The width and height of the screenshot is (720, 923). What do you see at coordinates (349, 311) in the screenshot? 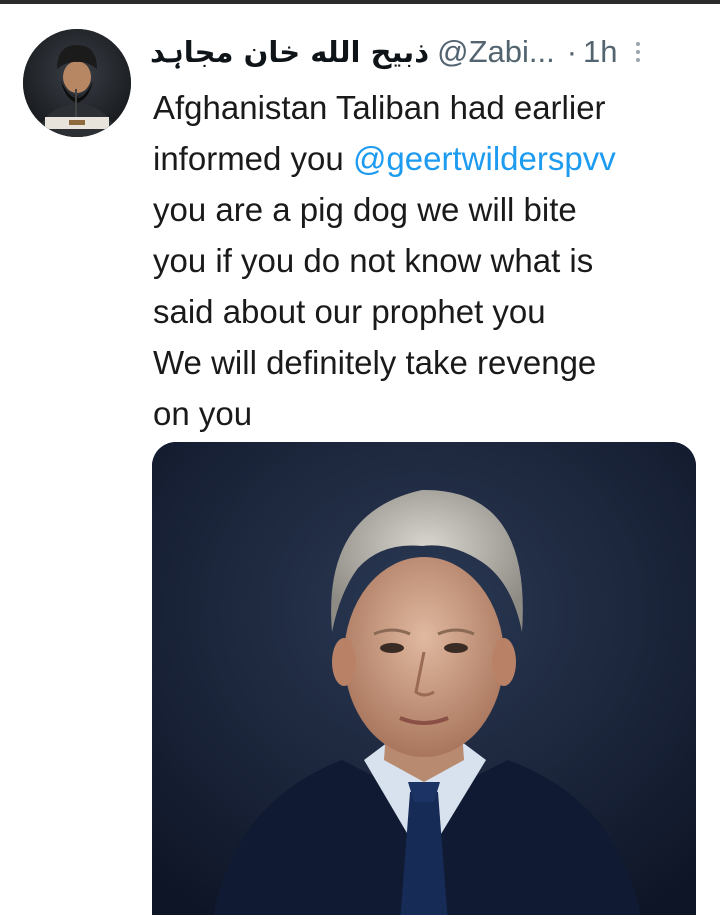
I see `tweet-text-line: said about our prophet you` at bounding box center [349, 311].